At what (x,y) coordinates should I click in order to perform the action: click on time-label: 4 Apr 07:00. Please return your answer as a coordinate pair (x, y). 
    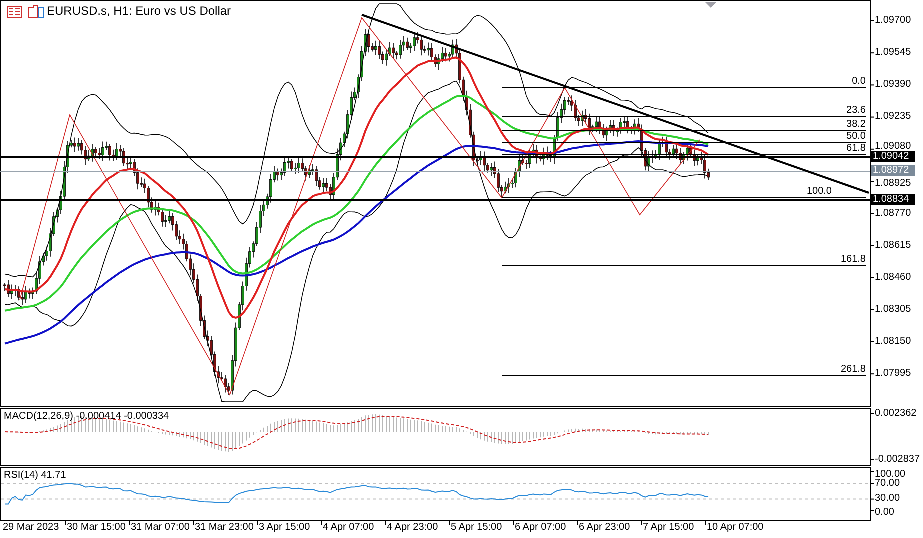
    Looking at the image, I should click on (348, 527).